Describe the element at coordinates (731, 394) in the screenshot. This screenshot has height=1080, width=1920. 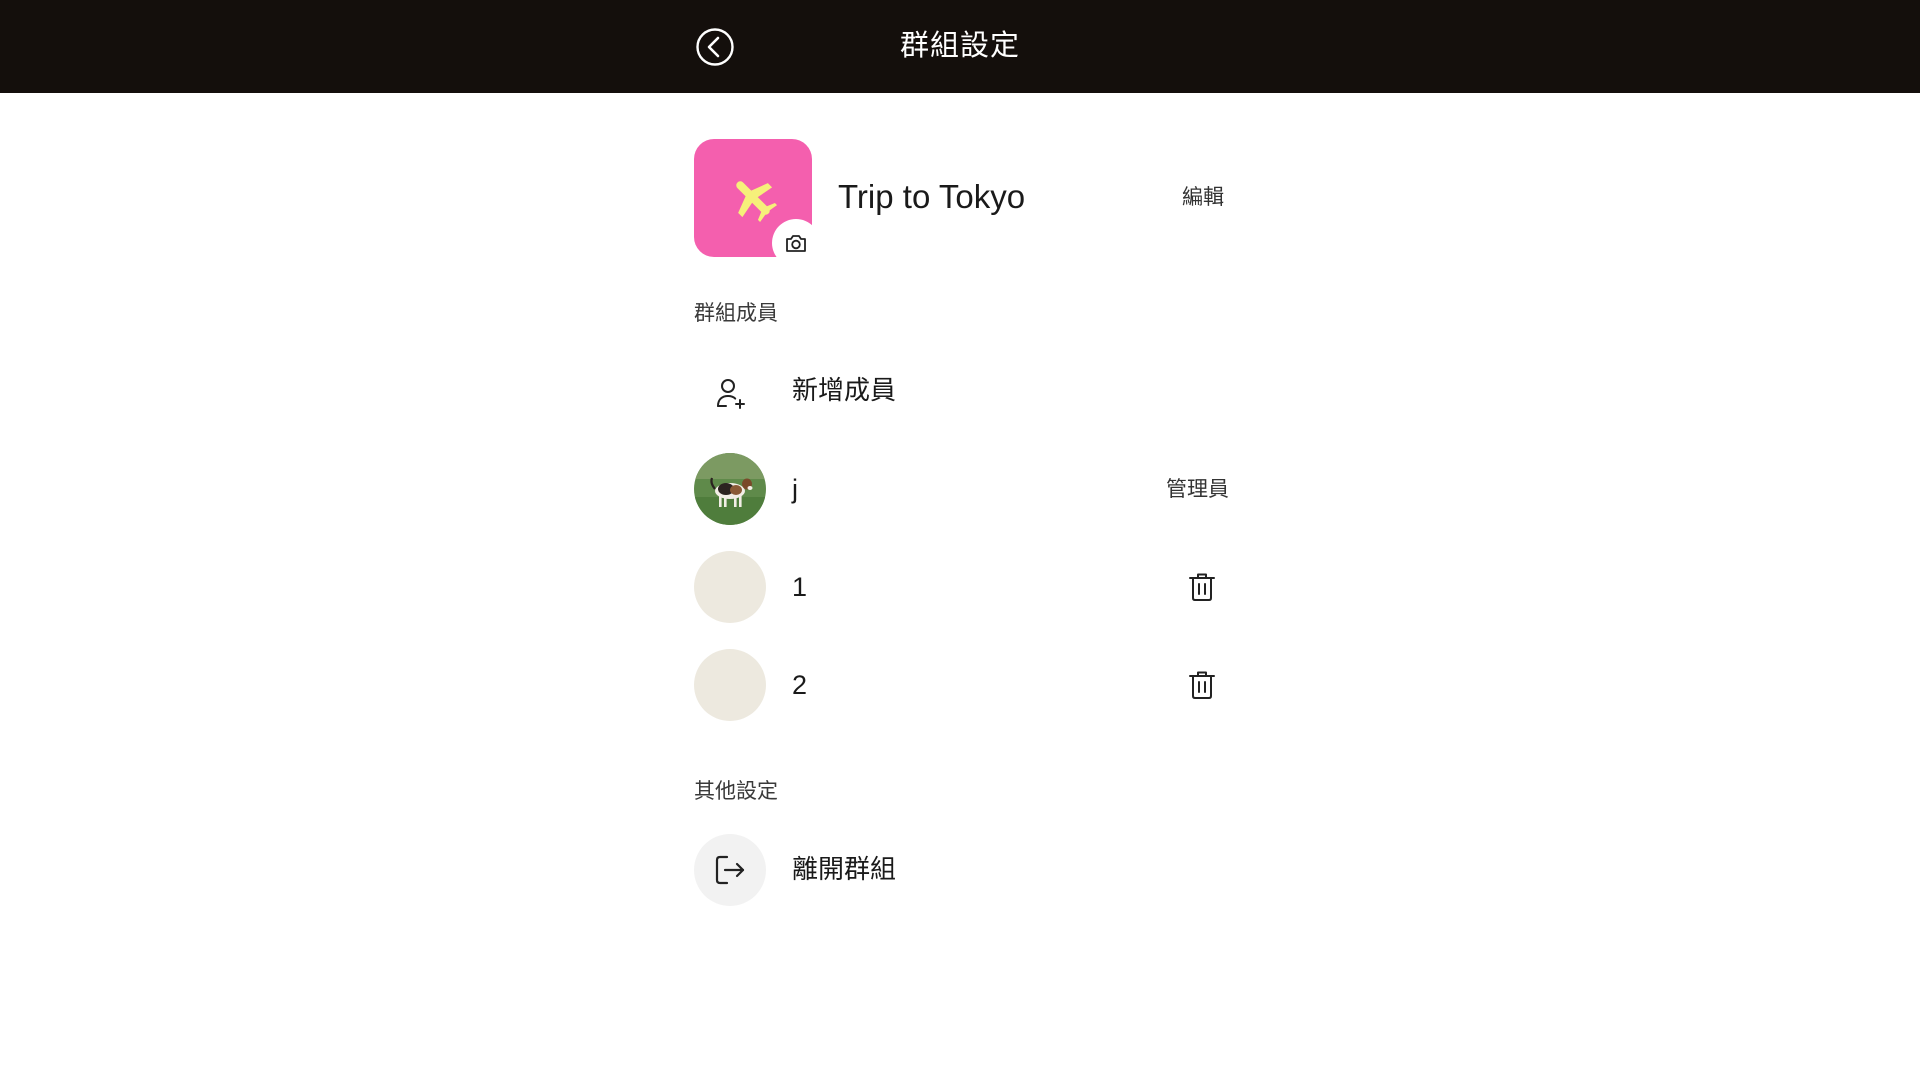
I see `user-plus-icon` at that location.